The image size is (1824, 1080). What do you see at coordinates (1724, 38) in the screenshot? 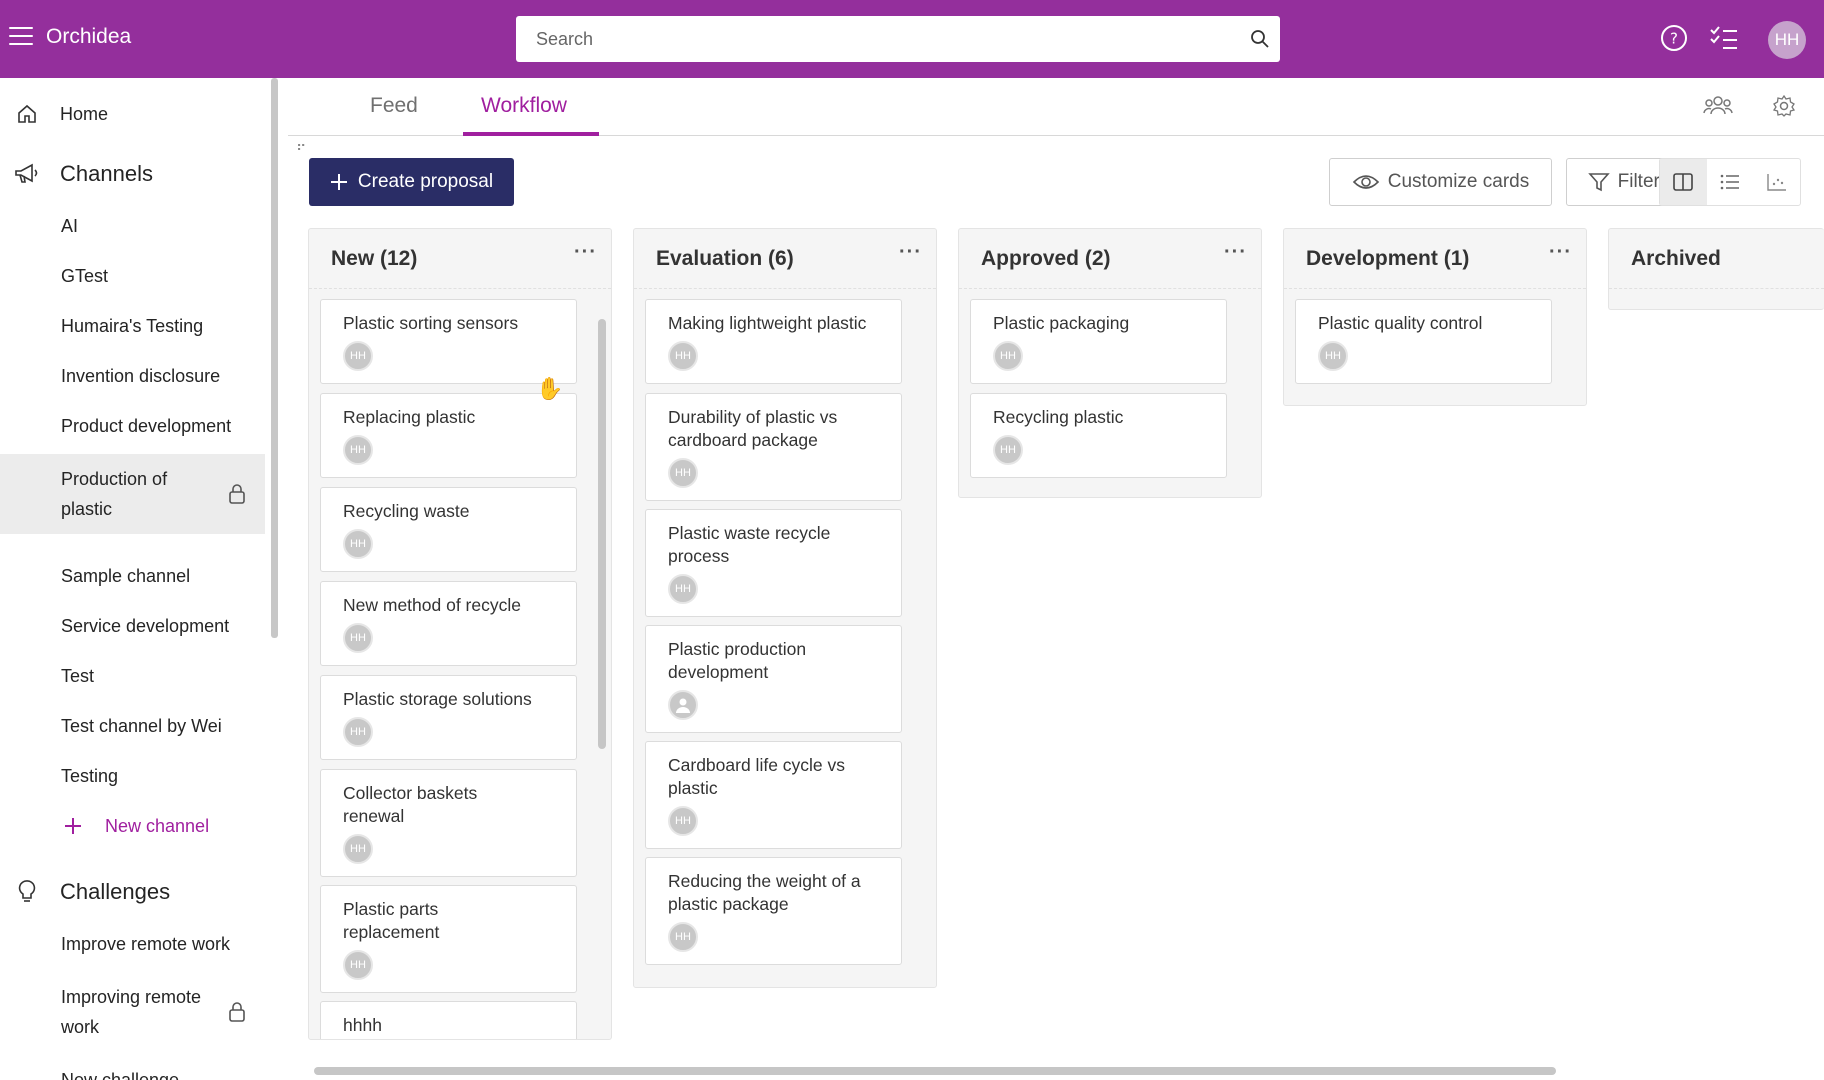
I see `task-list-icon` at bounding box center [1724, 38].